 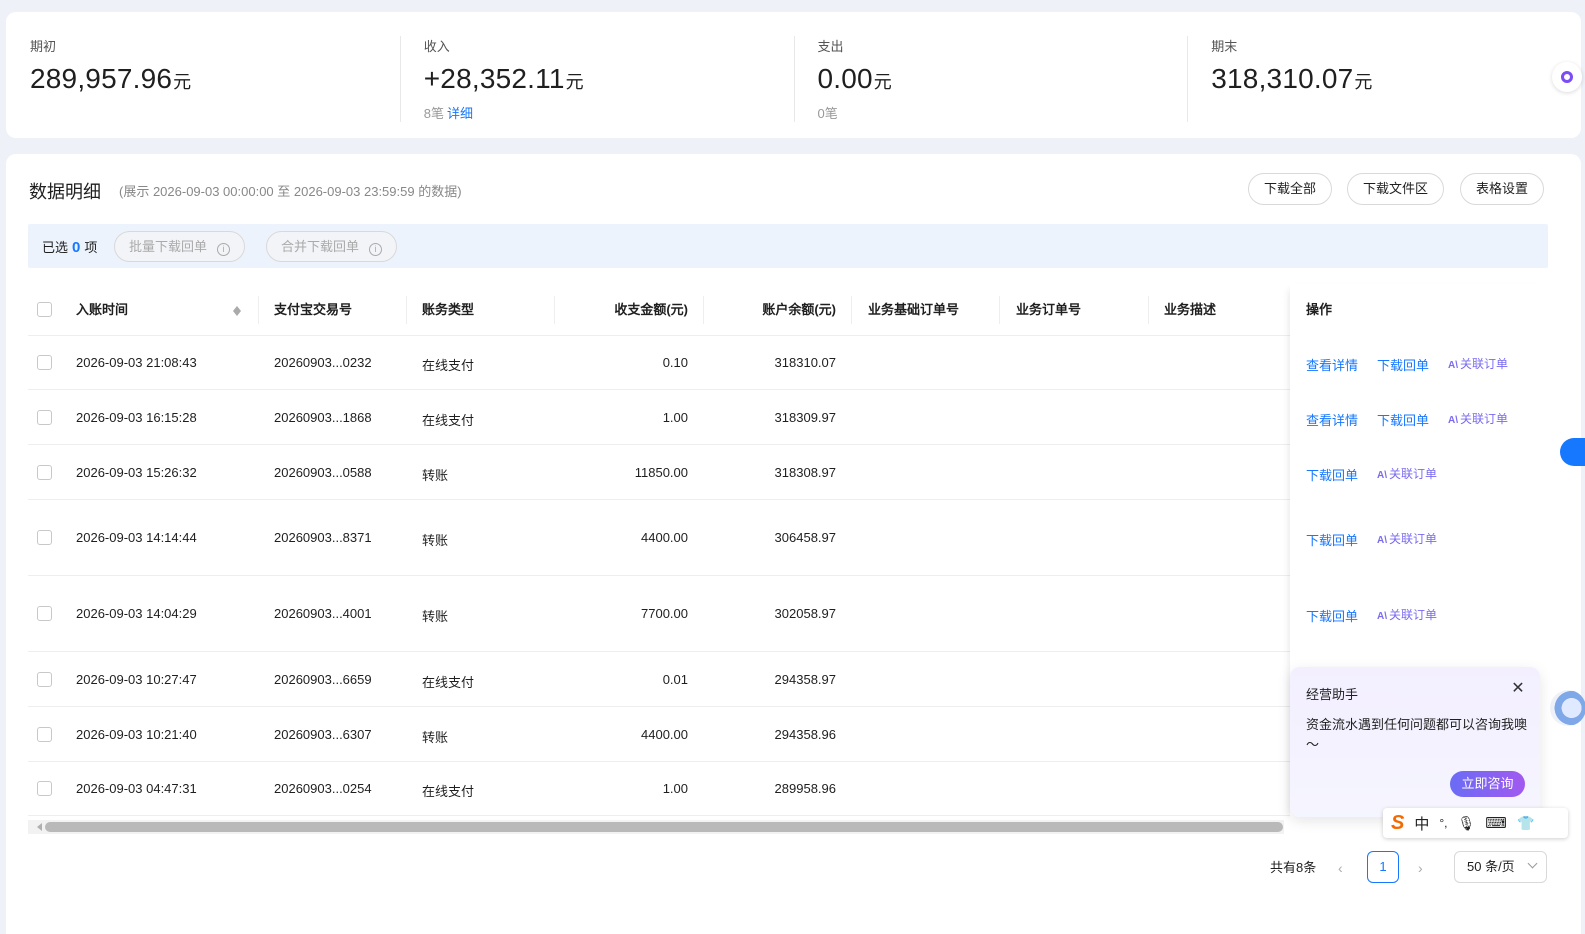 I want to click on page-size-select: 50 条/页, so click(x=1500, y=867).